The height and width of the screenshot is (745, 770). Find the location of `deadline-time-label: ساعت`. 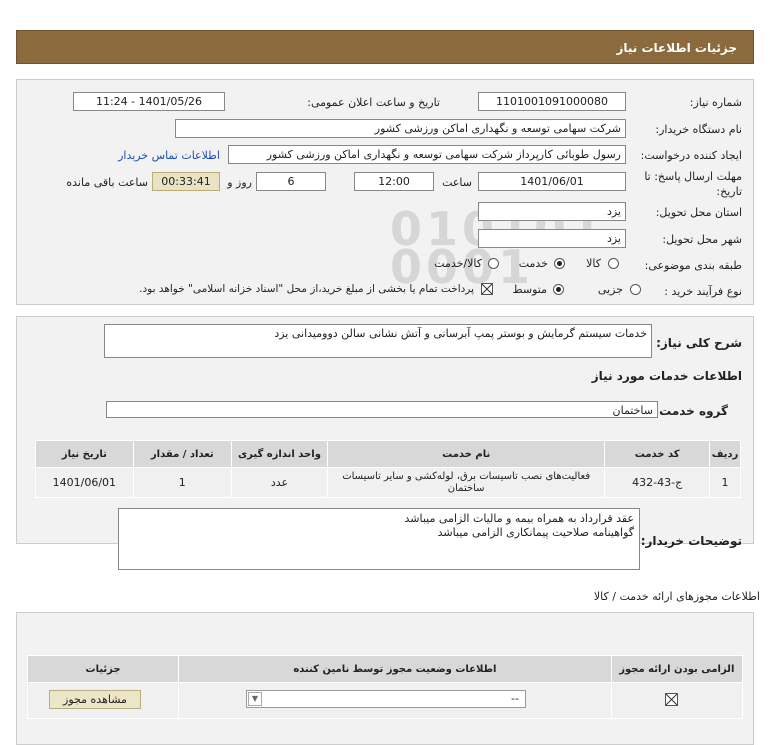

deadline-time-label: ساعت is located at coordinates (457, 182).